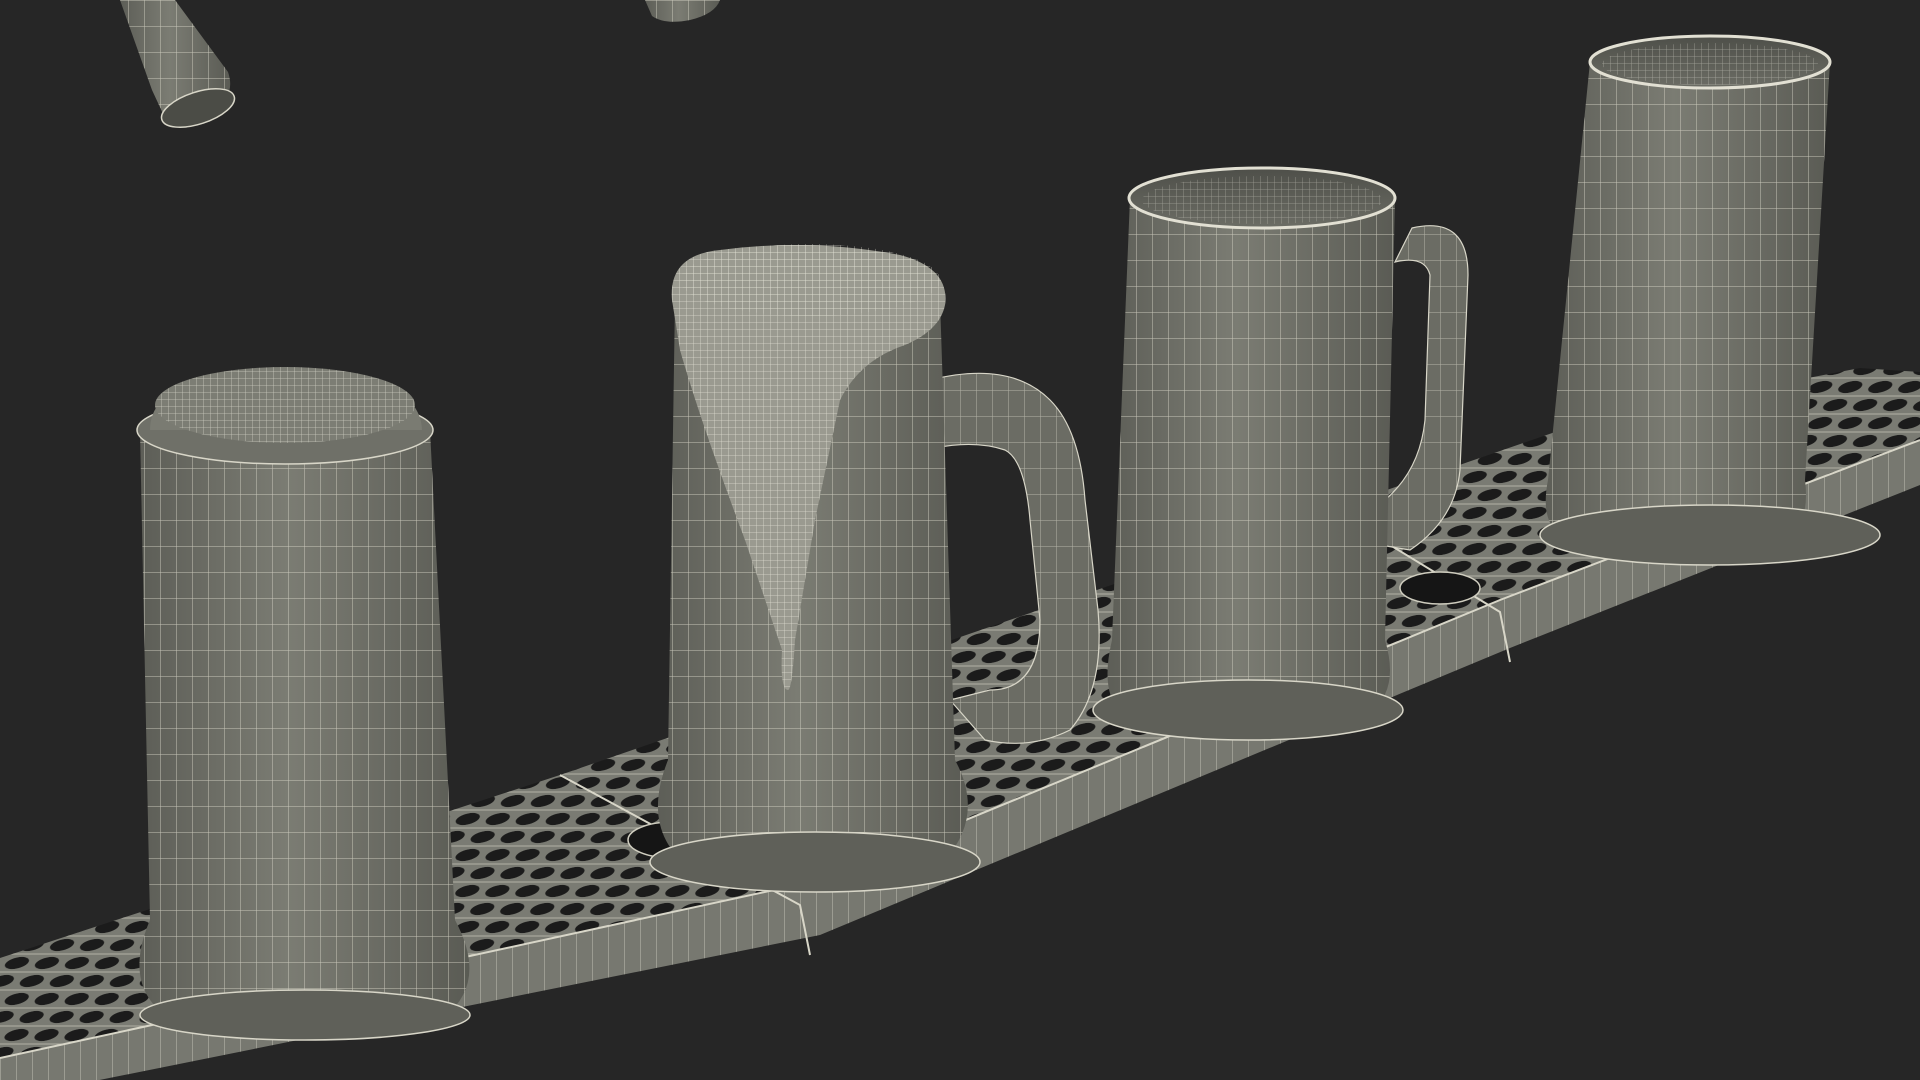 The image size is (1920, 1080). What do you see at coordinates (303, 704) in the screenshot?
I see `mug-lidded` at bounding box center [303, 704].